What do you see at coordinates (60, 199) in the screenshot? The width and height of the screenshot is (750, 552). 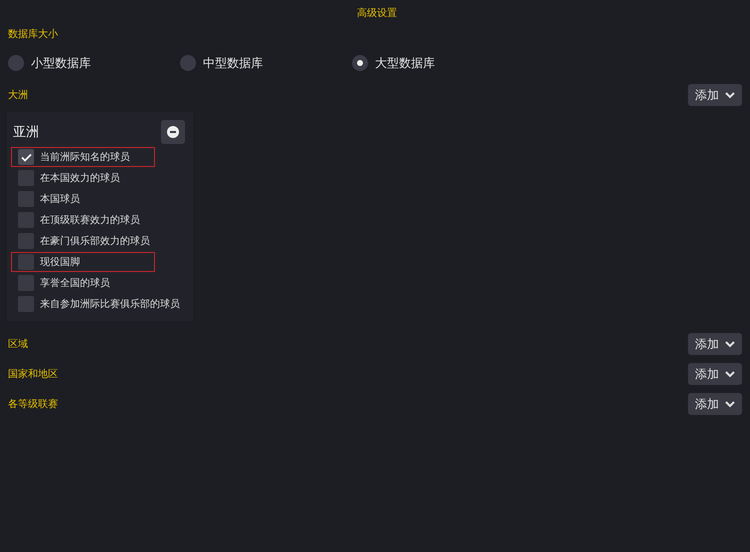 I see `checkbox-label: 本国球员` at bounding box center [60, 199].